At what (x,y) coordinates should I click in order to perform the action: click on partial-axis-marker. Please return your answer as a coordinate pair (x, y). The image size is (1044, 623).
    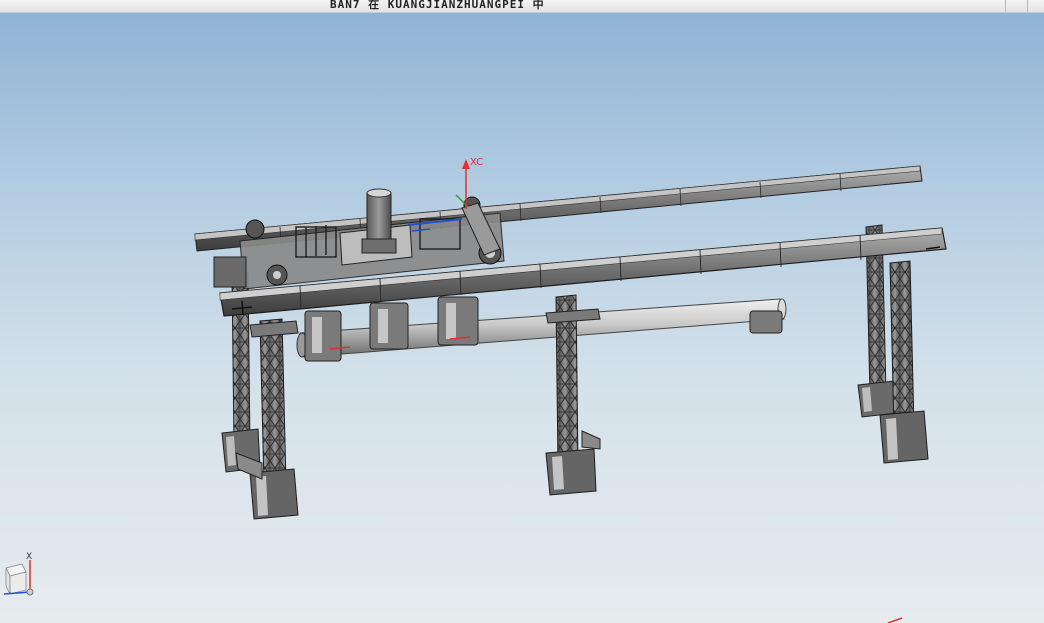
    Looking at the image, I should click on (895, 620).